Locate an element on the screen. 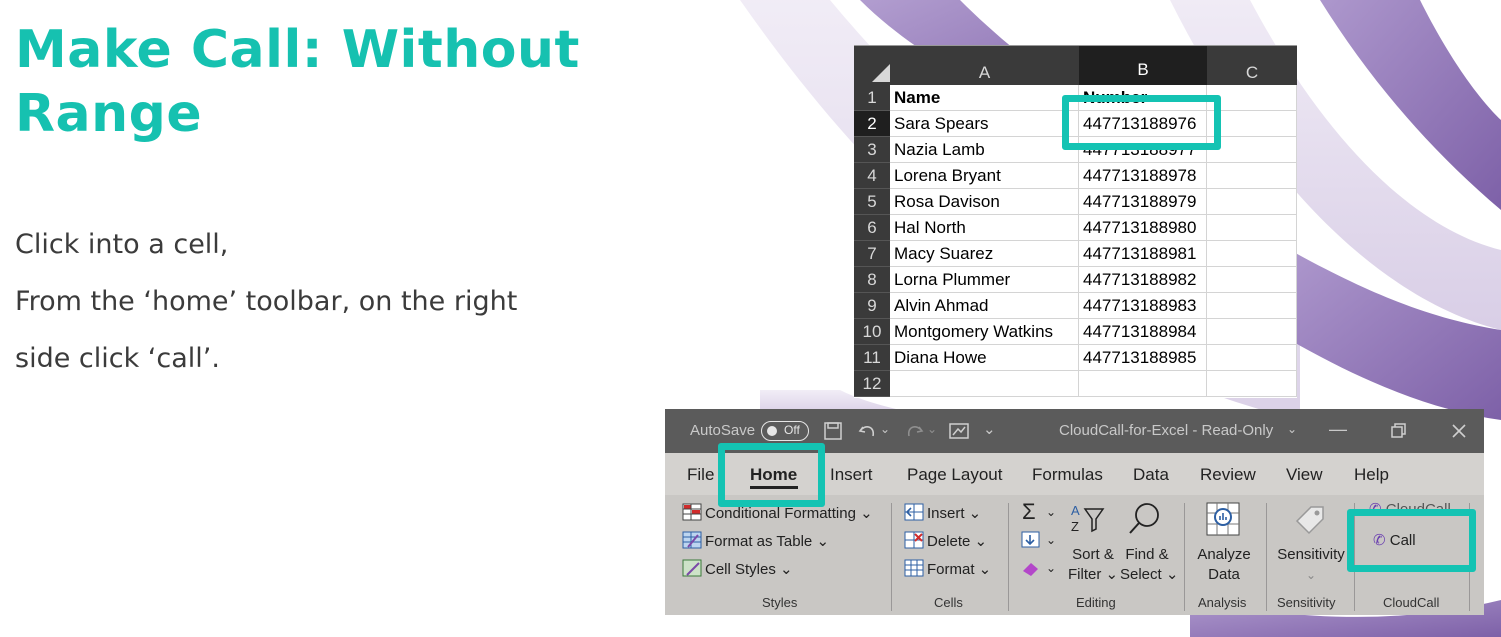 This screenshot has height=637, width=1501. format-as-table-button: Format as Table ⌄ is located at coordinates (755, 540).